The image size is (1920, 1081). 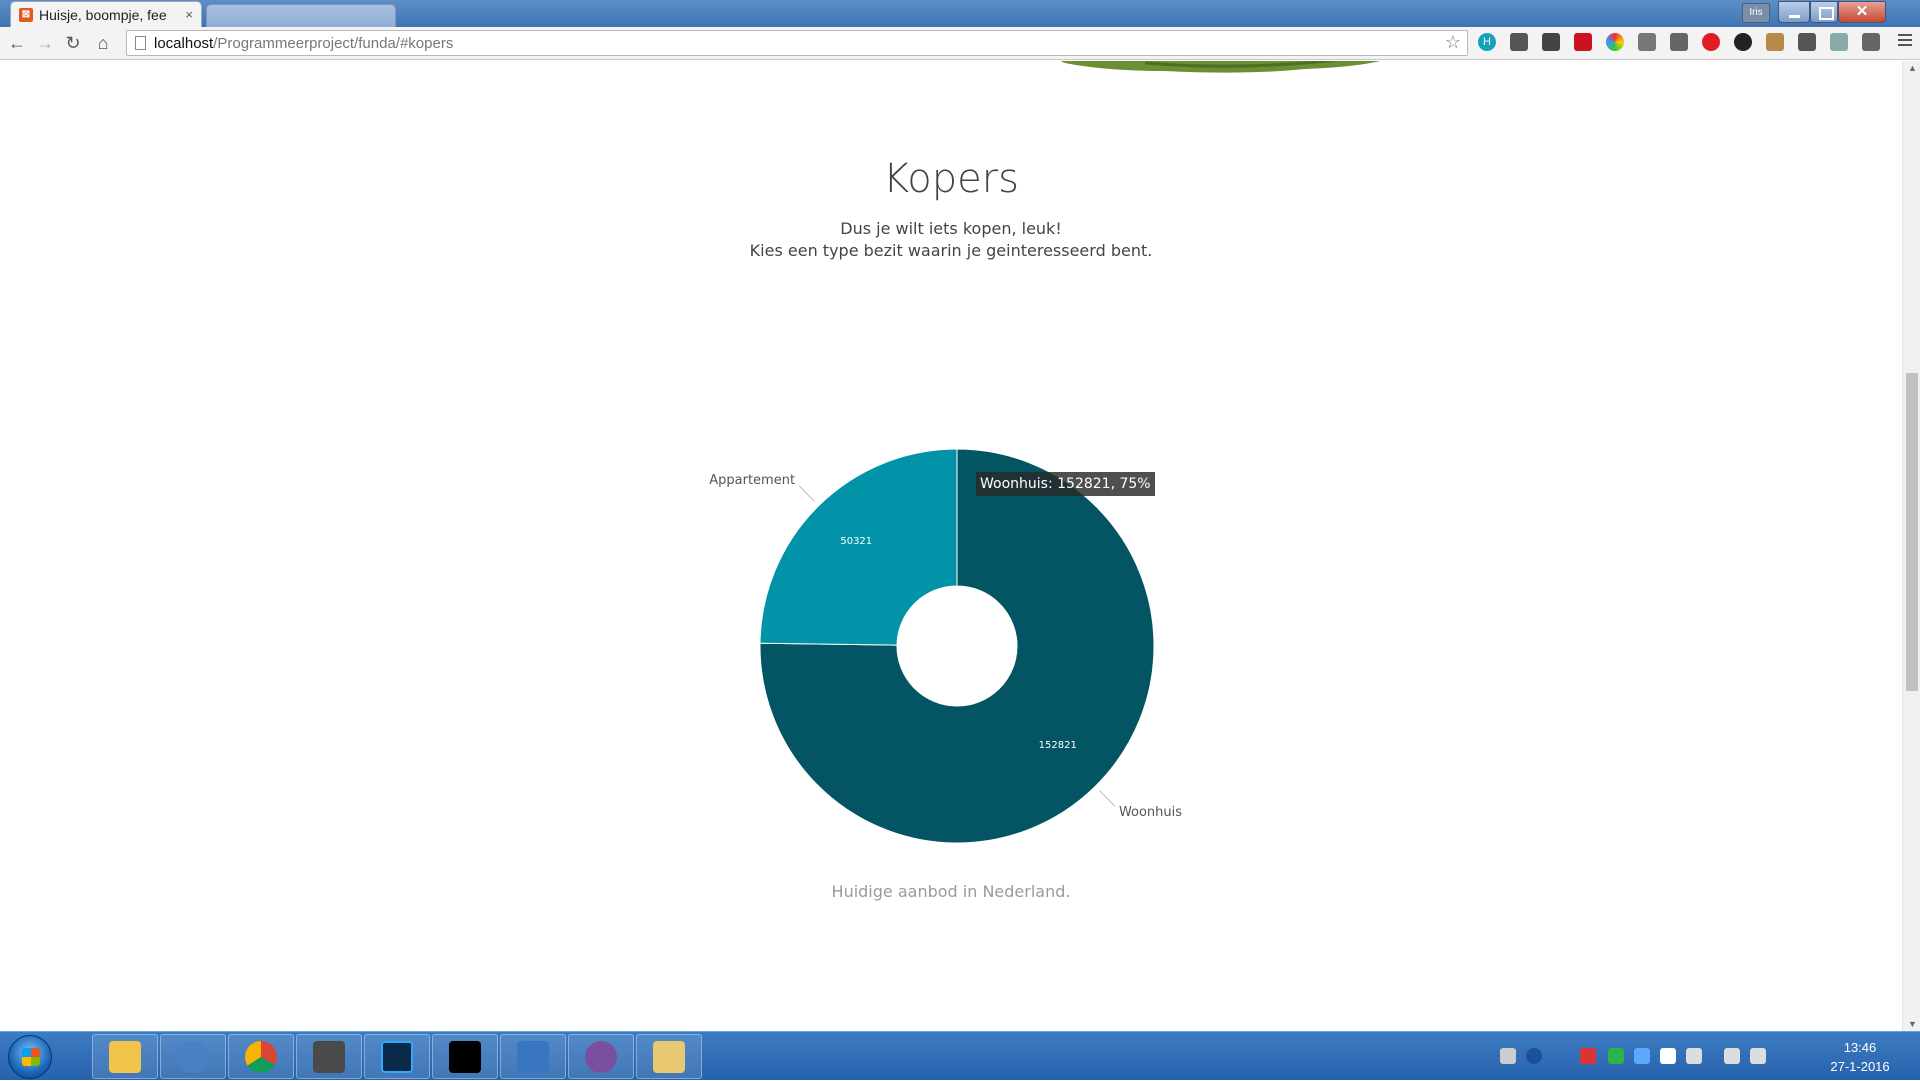 What do you see at coordinates (1860, 1047) in the screenshot?
I see `clock-time: 13:46` at bounding box center [1860, 1047].